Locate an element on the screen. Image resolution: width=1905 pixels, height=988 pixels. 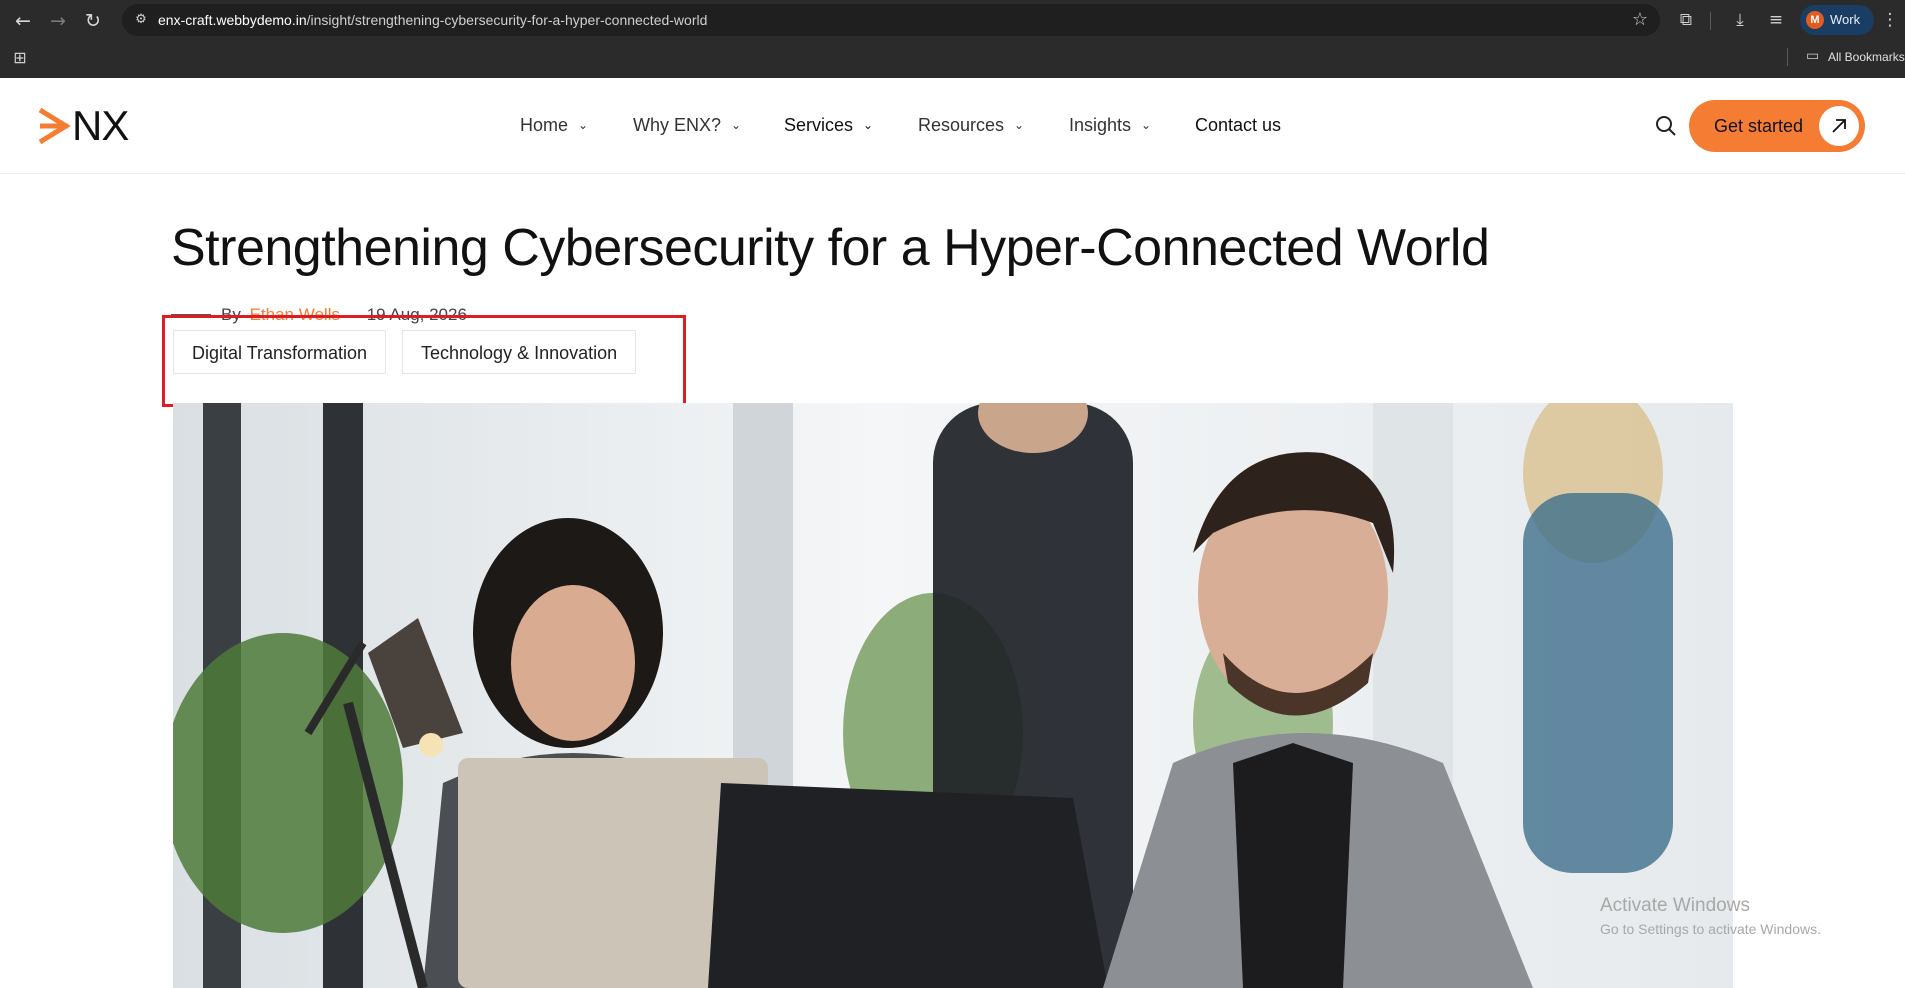
profile-button: M Work is located at coordinates (1837, 20).